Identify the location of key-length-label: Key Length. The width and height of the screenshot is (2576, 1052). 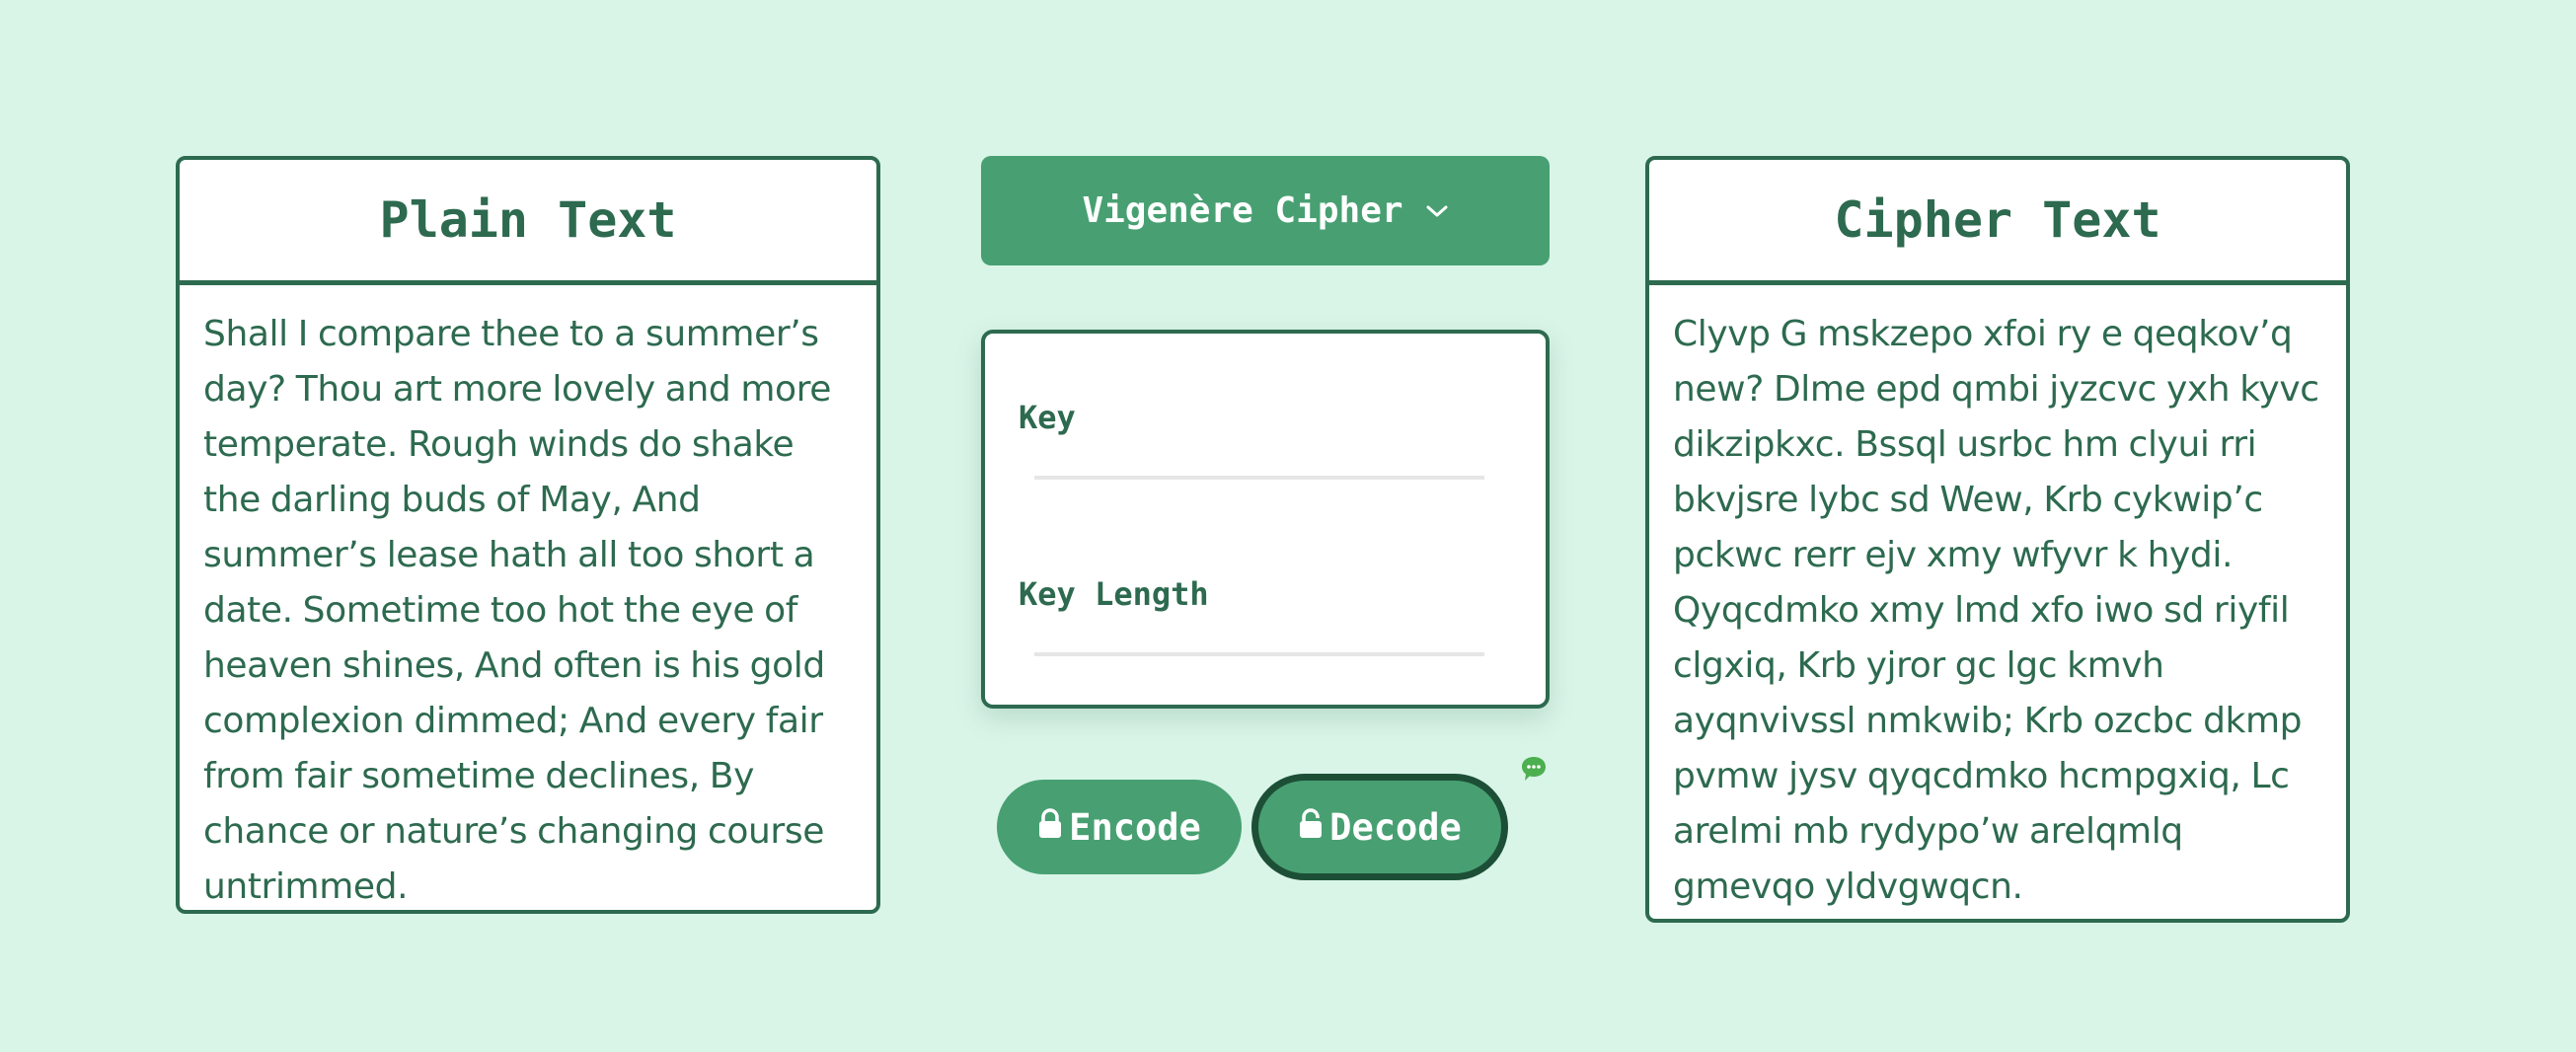
(1114, 594).